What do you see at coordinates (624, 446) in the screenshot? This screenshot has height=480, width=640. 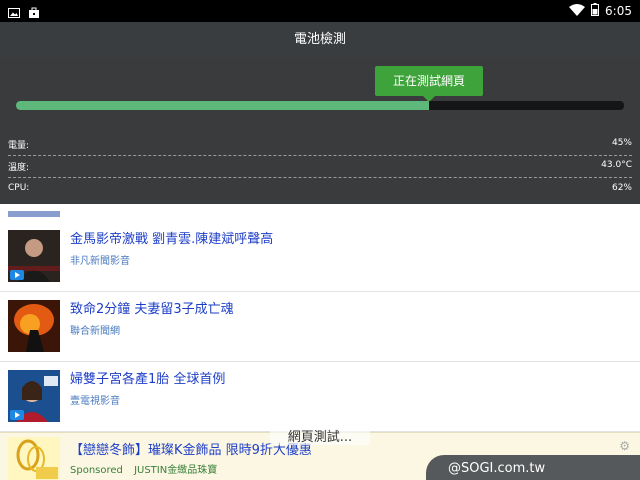 I see `ad-settings-icon: ⚙` at bounding box center [624, 446].